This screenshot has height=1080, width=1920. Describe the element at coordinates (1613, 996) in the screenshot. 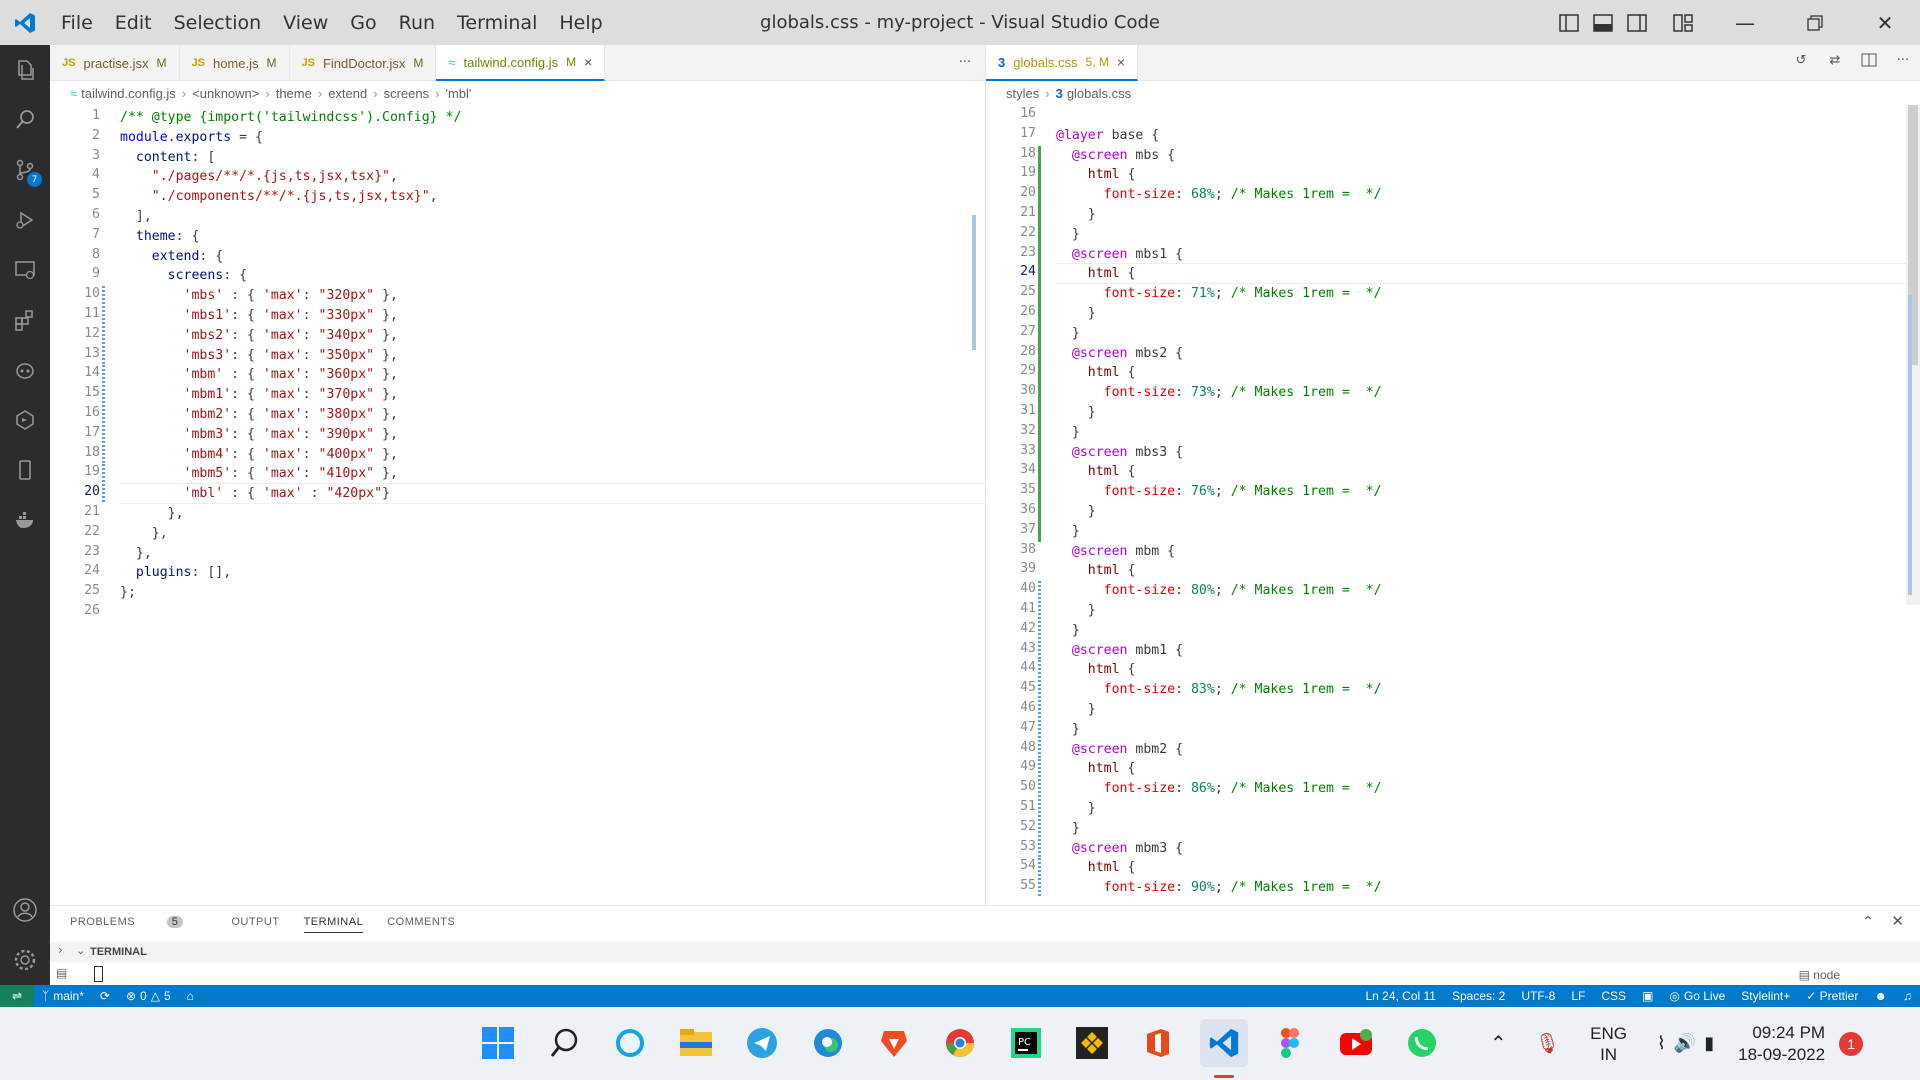

I see `language-mode: CSS` at that location.